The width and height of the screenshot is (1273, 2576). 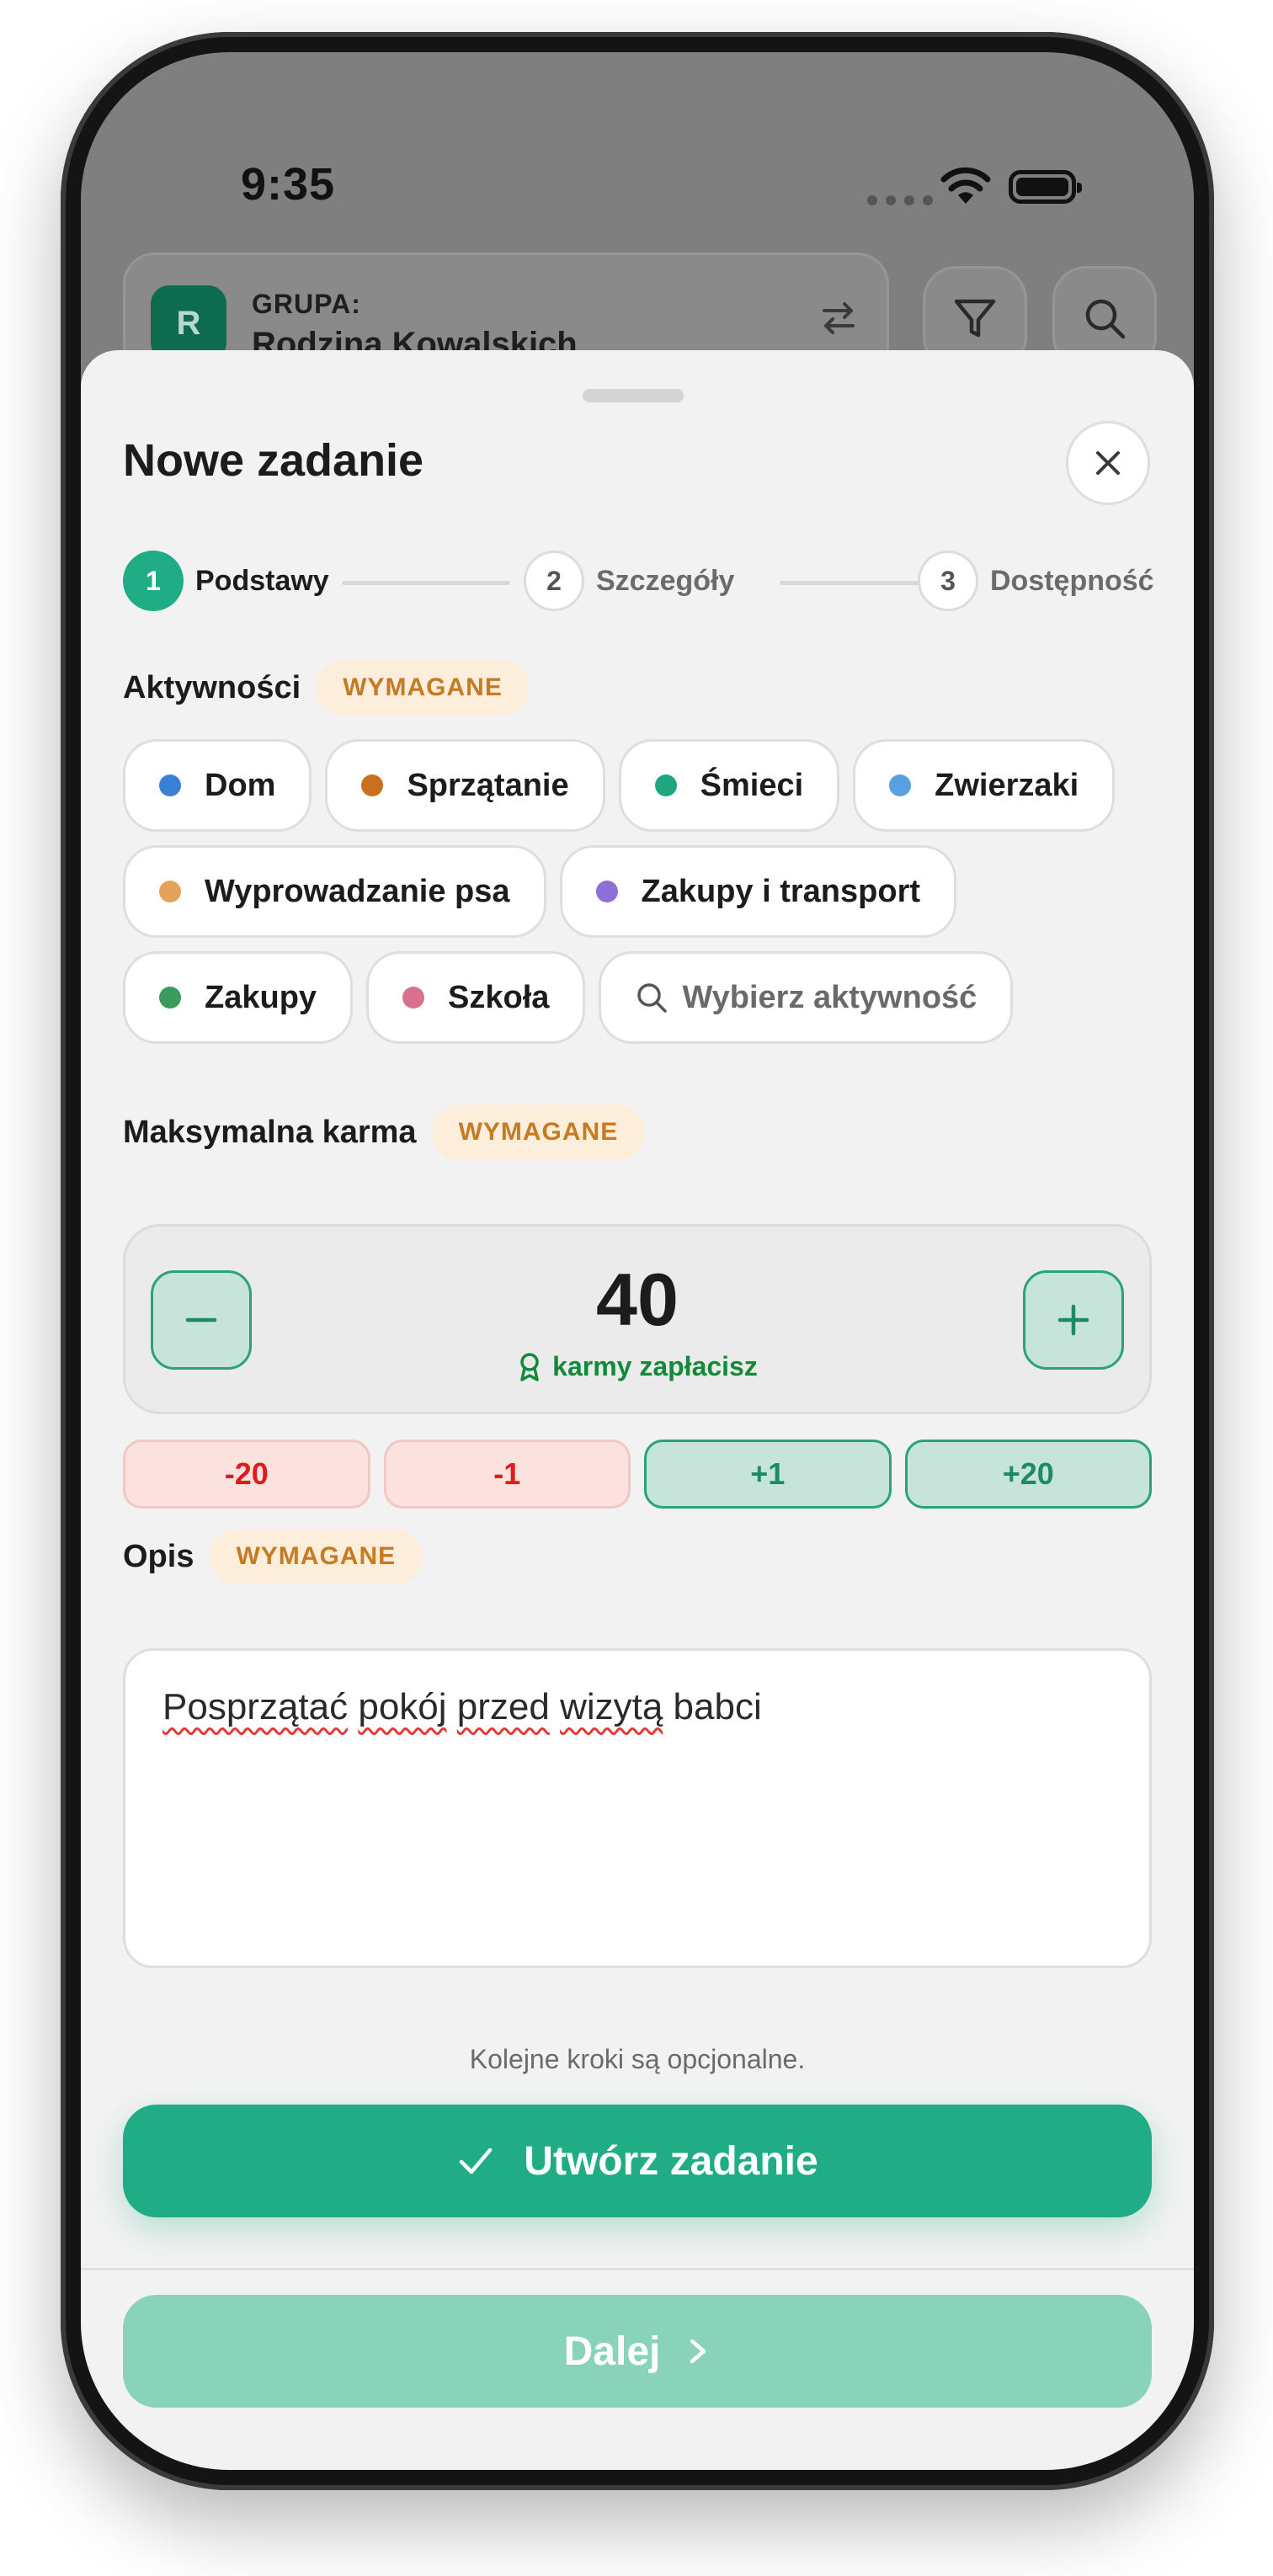 What do you see at coordinates (499, 997) in the screenshot?
I see `chip-label: Szkoła` at bounding box center [499, 997].